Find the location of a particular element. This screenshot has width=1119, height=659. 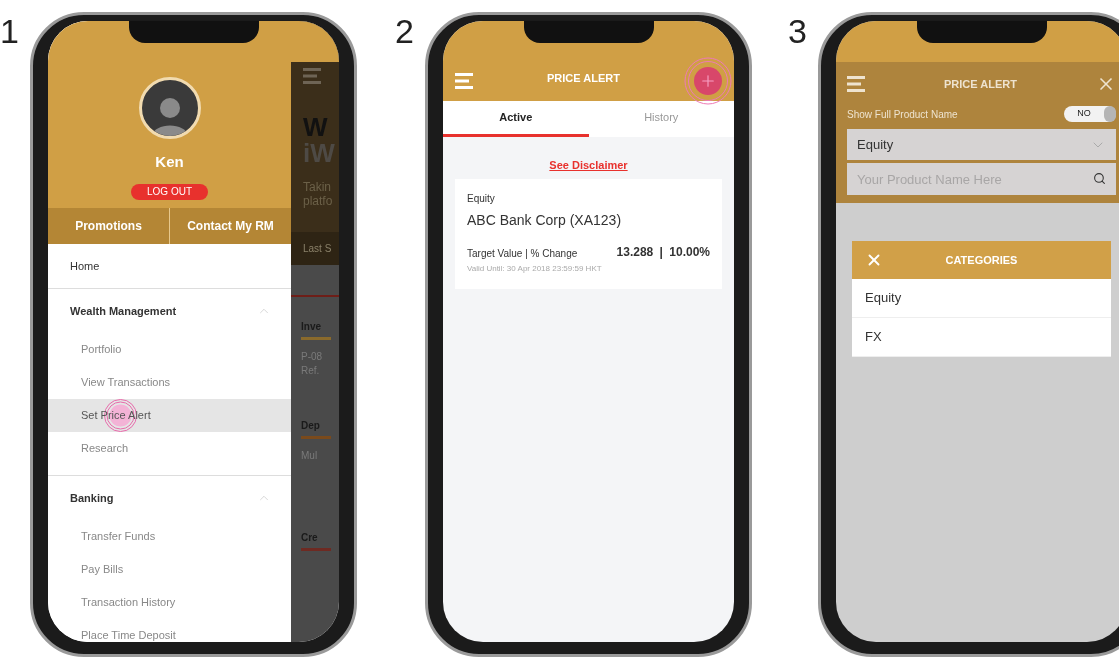

metric-label: Target Value | % Change is located at coordinates (522, 253).